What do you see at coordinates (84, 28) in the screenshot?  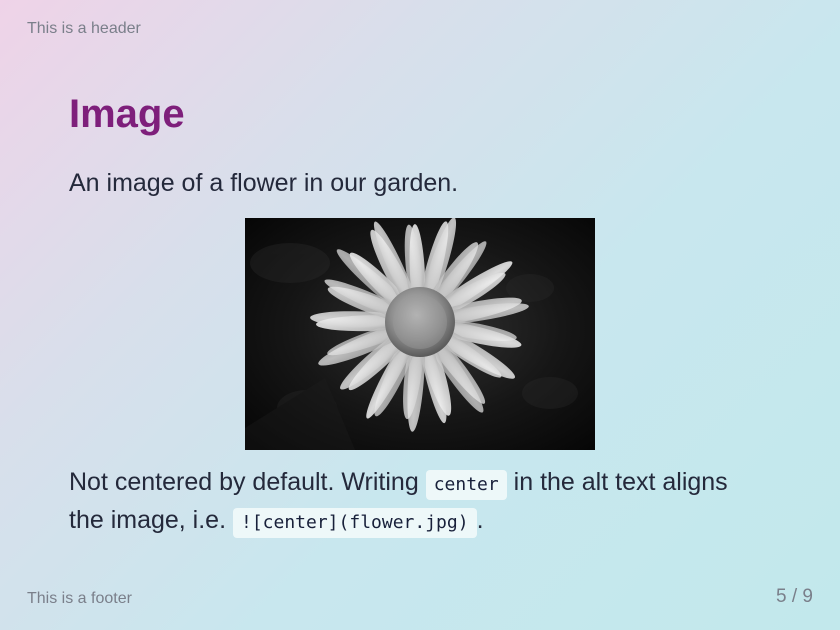 I see `slide-header: This is a header` at bounding box center [84, 28].